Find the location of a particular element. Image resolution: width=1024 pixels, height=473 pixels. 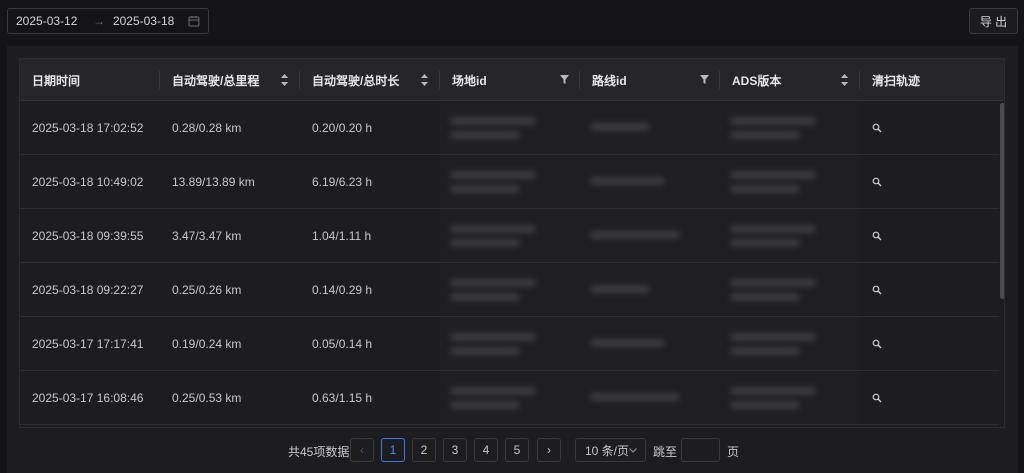

export-button: 导 出 is located at coordinates (993, 21).